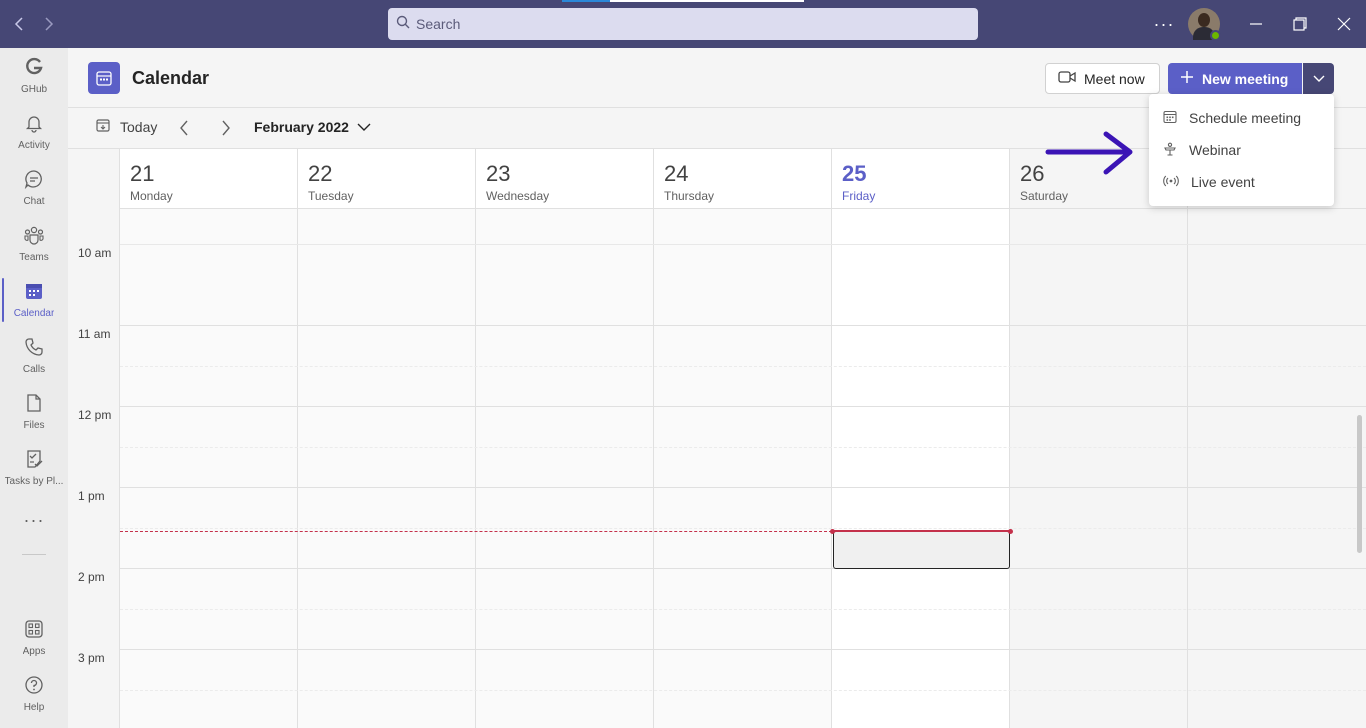 The width and height of the screenshot is (1366, 728). What do you see at coordinates (1204, 24) in the screenshot?
I see `avatar` at bounding box center [1204, 24].